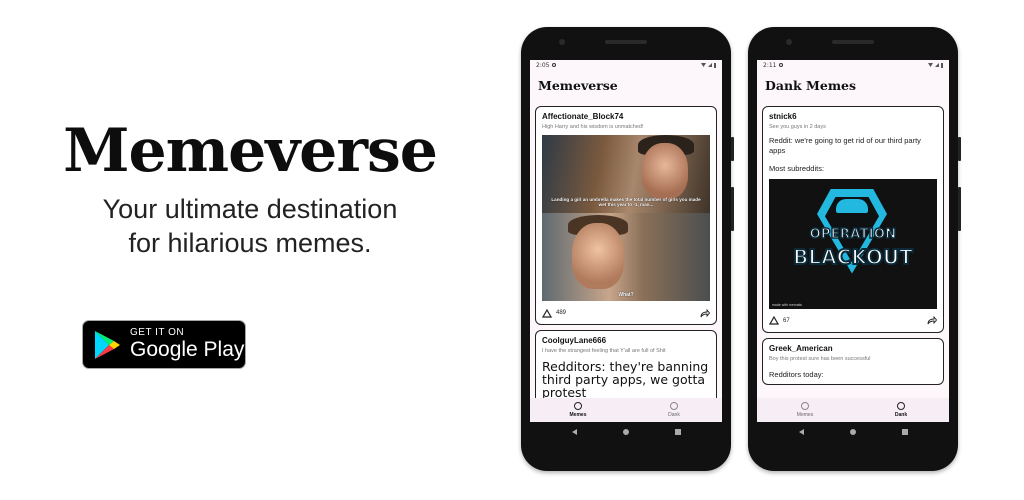 The image size is (1024, 500). What do you see at coordinates (107, 344) in the screenshot?
I see `google-play-icon` at bounding box center [107, 344].